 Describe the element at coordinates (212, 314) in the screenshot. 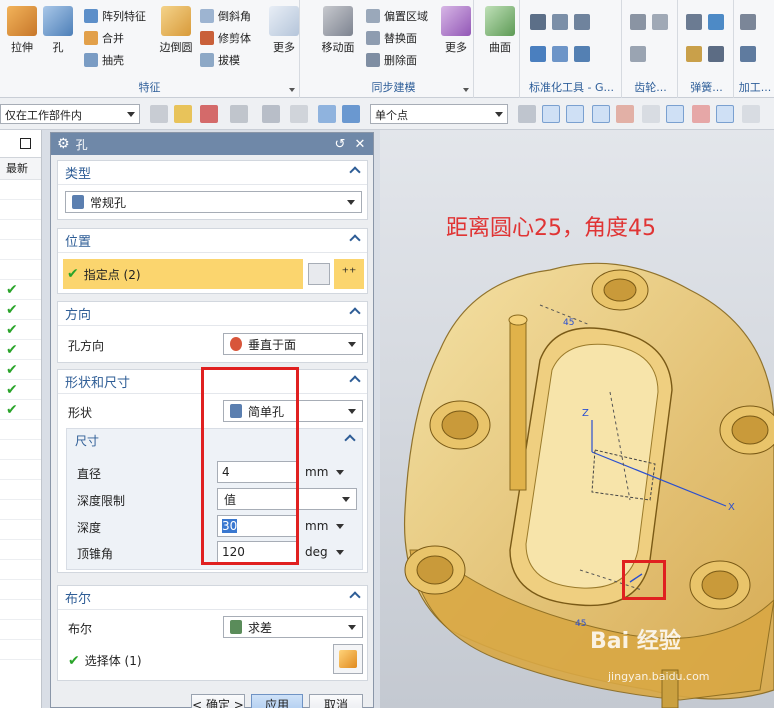

I see `direction-section-header: 方向` at that location.